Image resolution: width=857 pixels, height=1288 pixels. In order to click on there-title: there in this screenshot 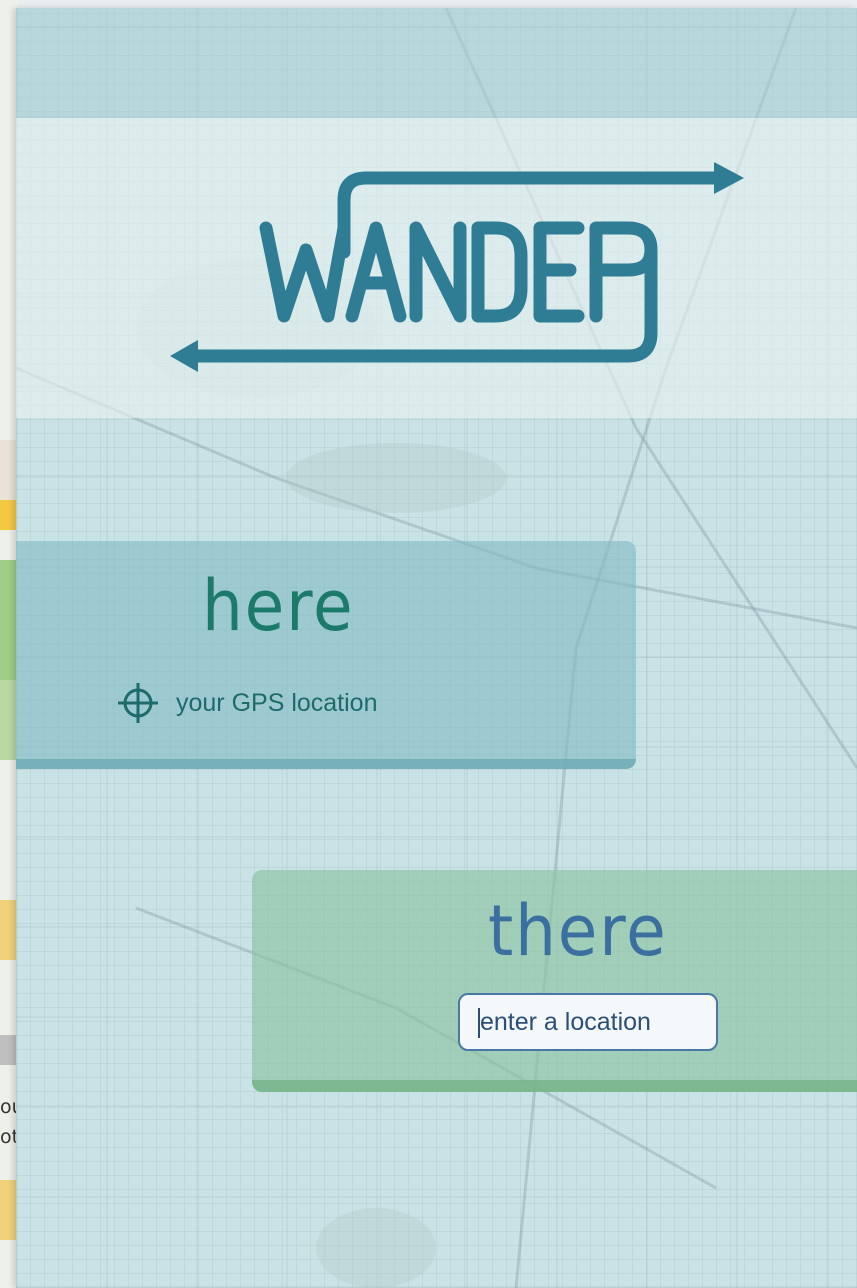, I will do `click(578, 931)`.